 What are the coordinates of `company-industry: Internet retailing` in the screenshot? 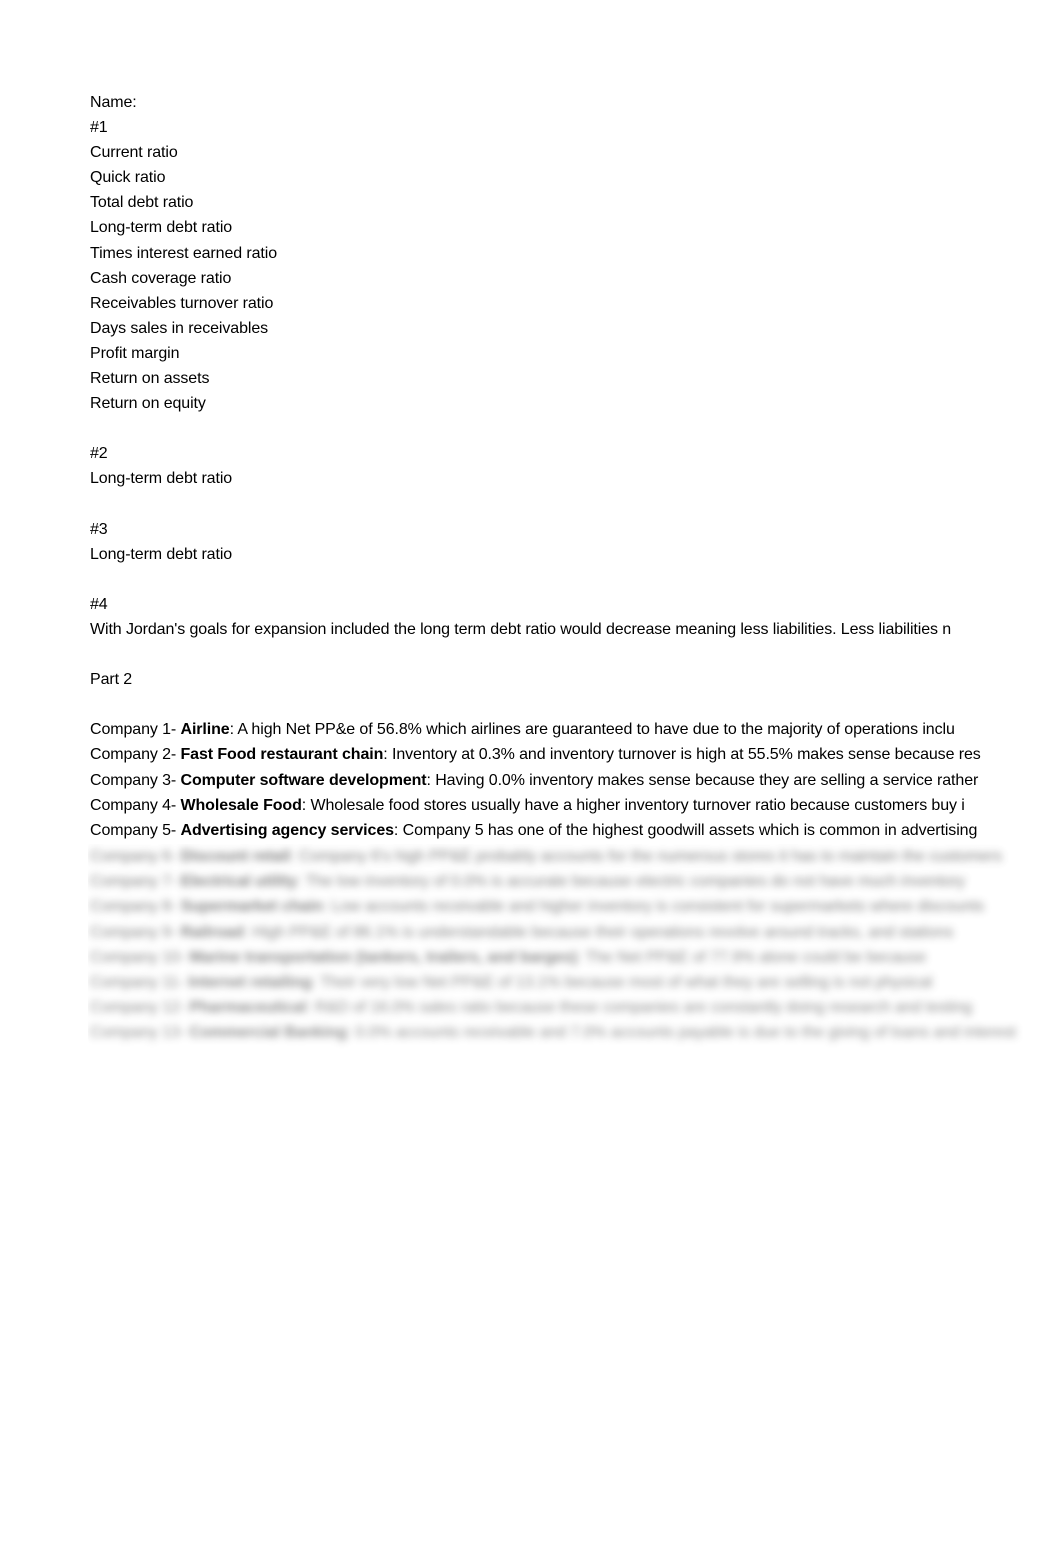 It's located at (250, 982).